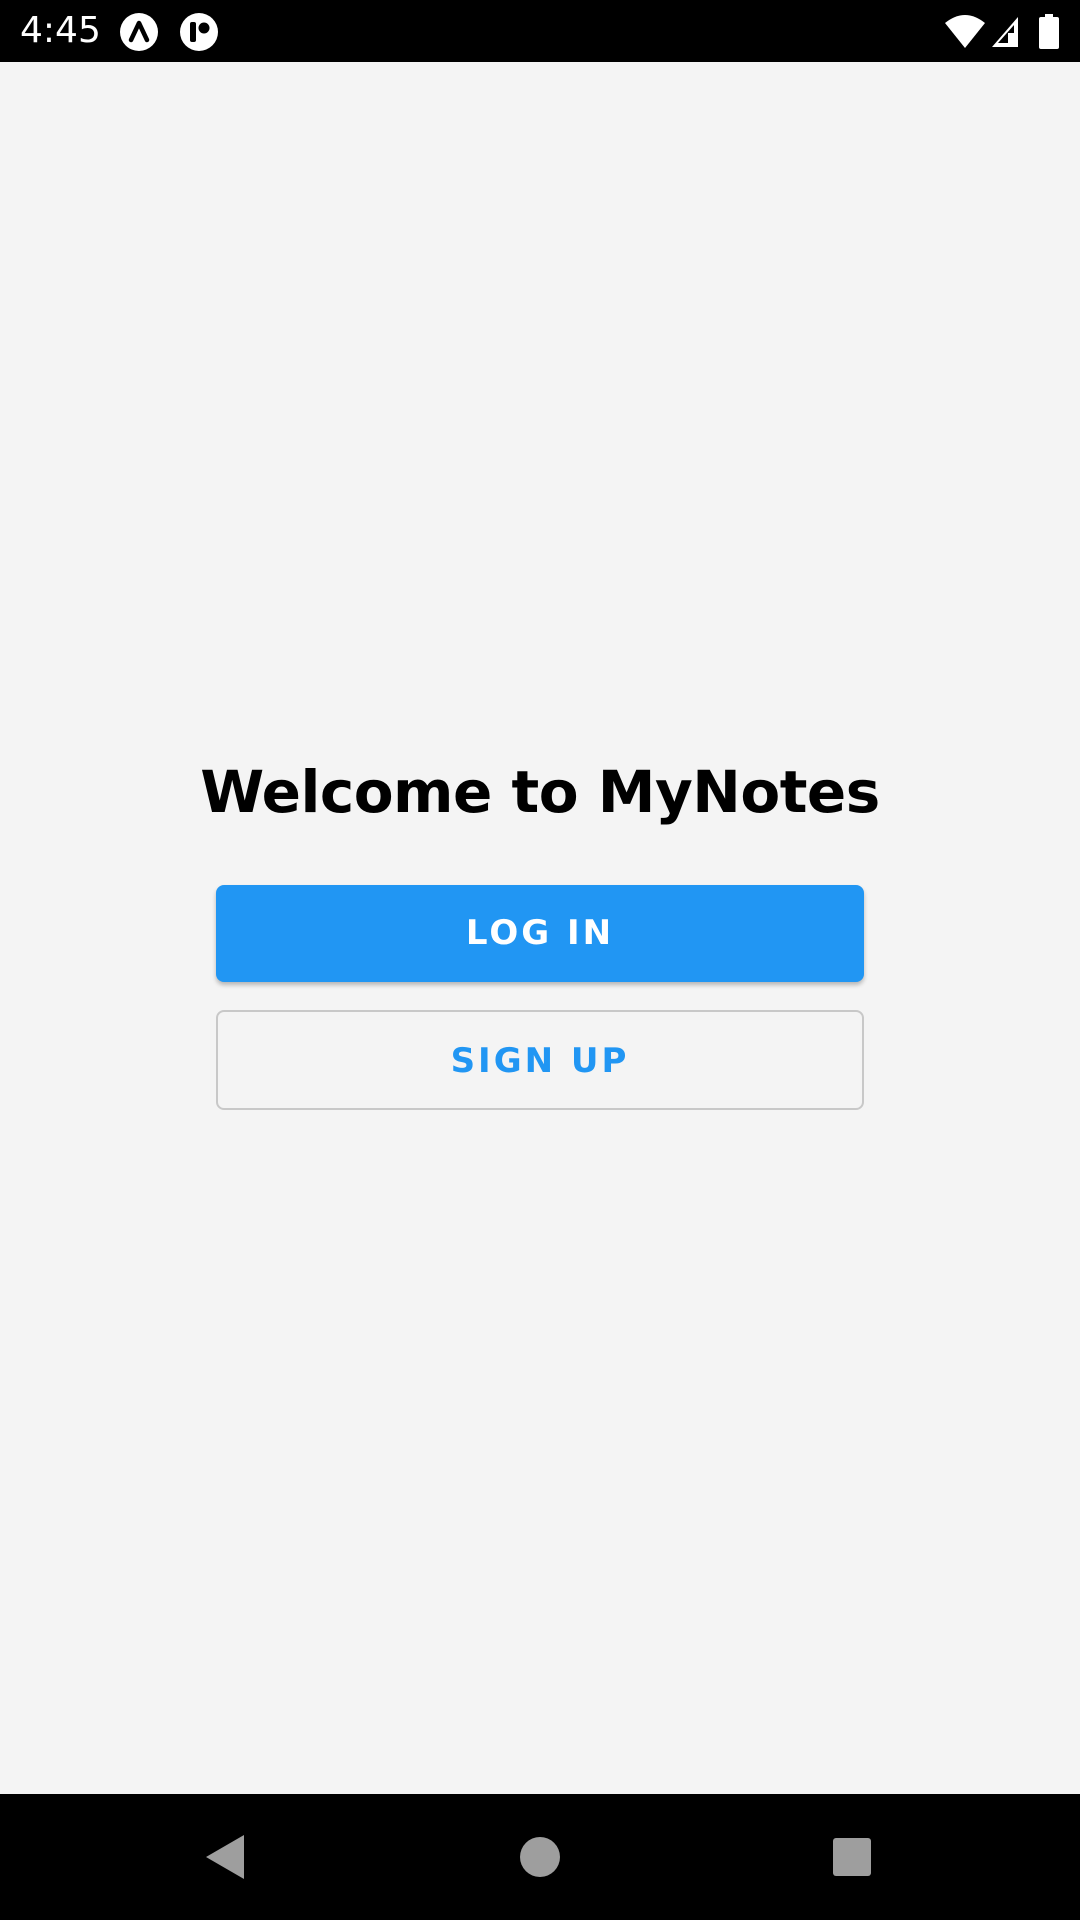  Describe the element at coordinates (965, 32) in the screenshot. I see `wifi-icon` at that location.